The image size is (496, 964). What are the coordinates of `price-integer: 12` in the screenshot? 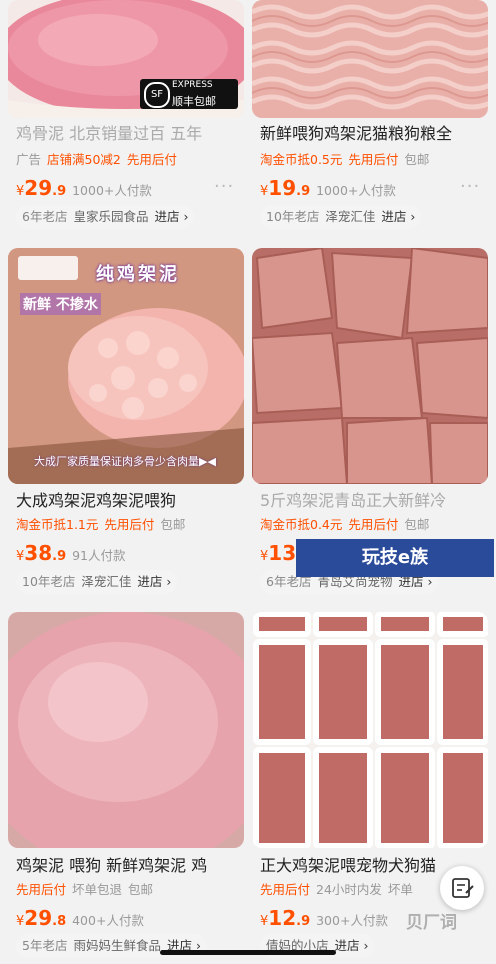 It's located at (282, 918).